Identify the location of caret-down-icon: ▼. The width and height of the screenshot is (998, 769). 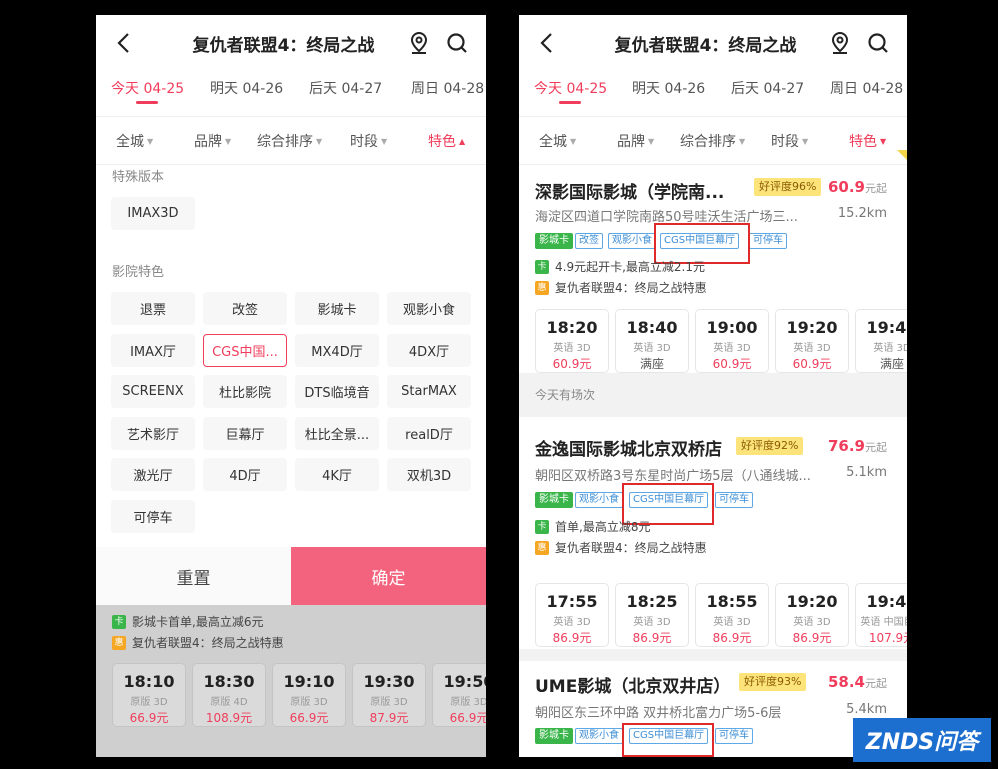
(319, 141).